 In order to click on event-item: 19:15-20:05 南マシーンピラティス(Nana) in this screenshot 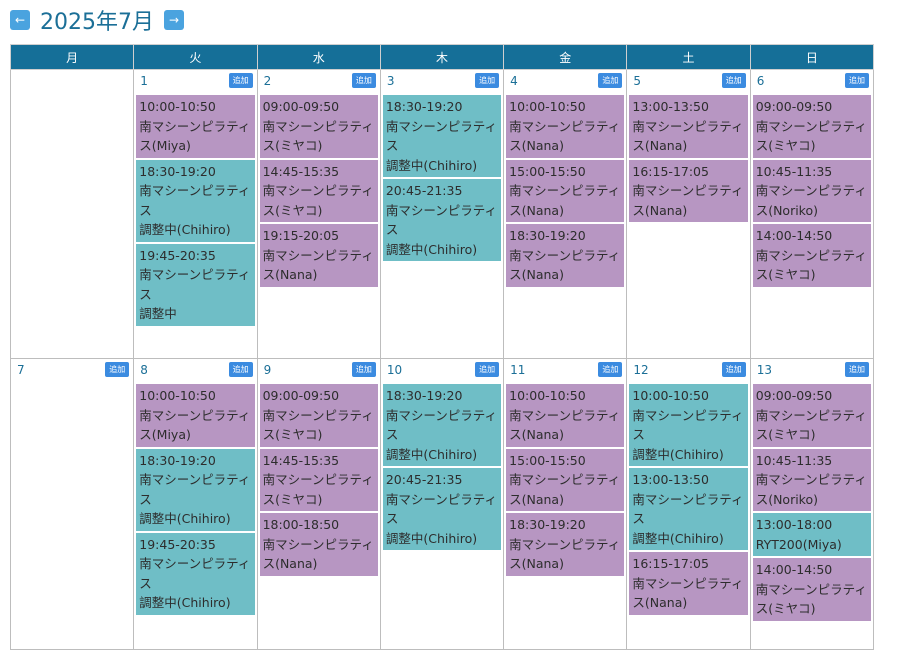, I will do `click(318, 255)`.